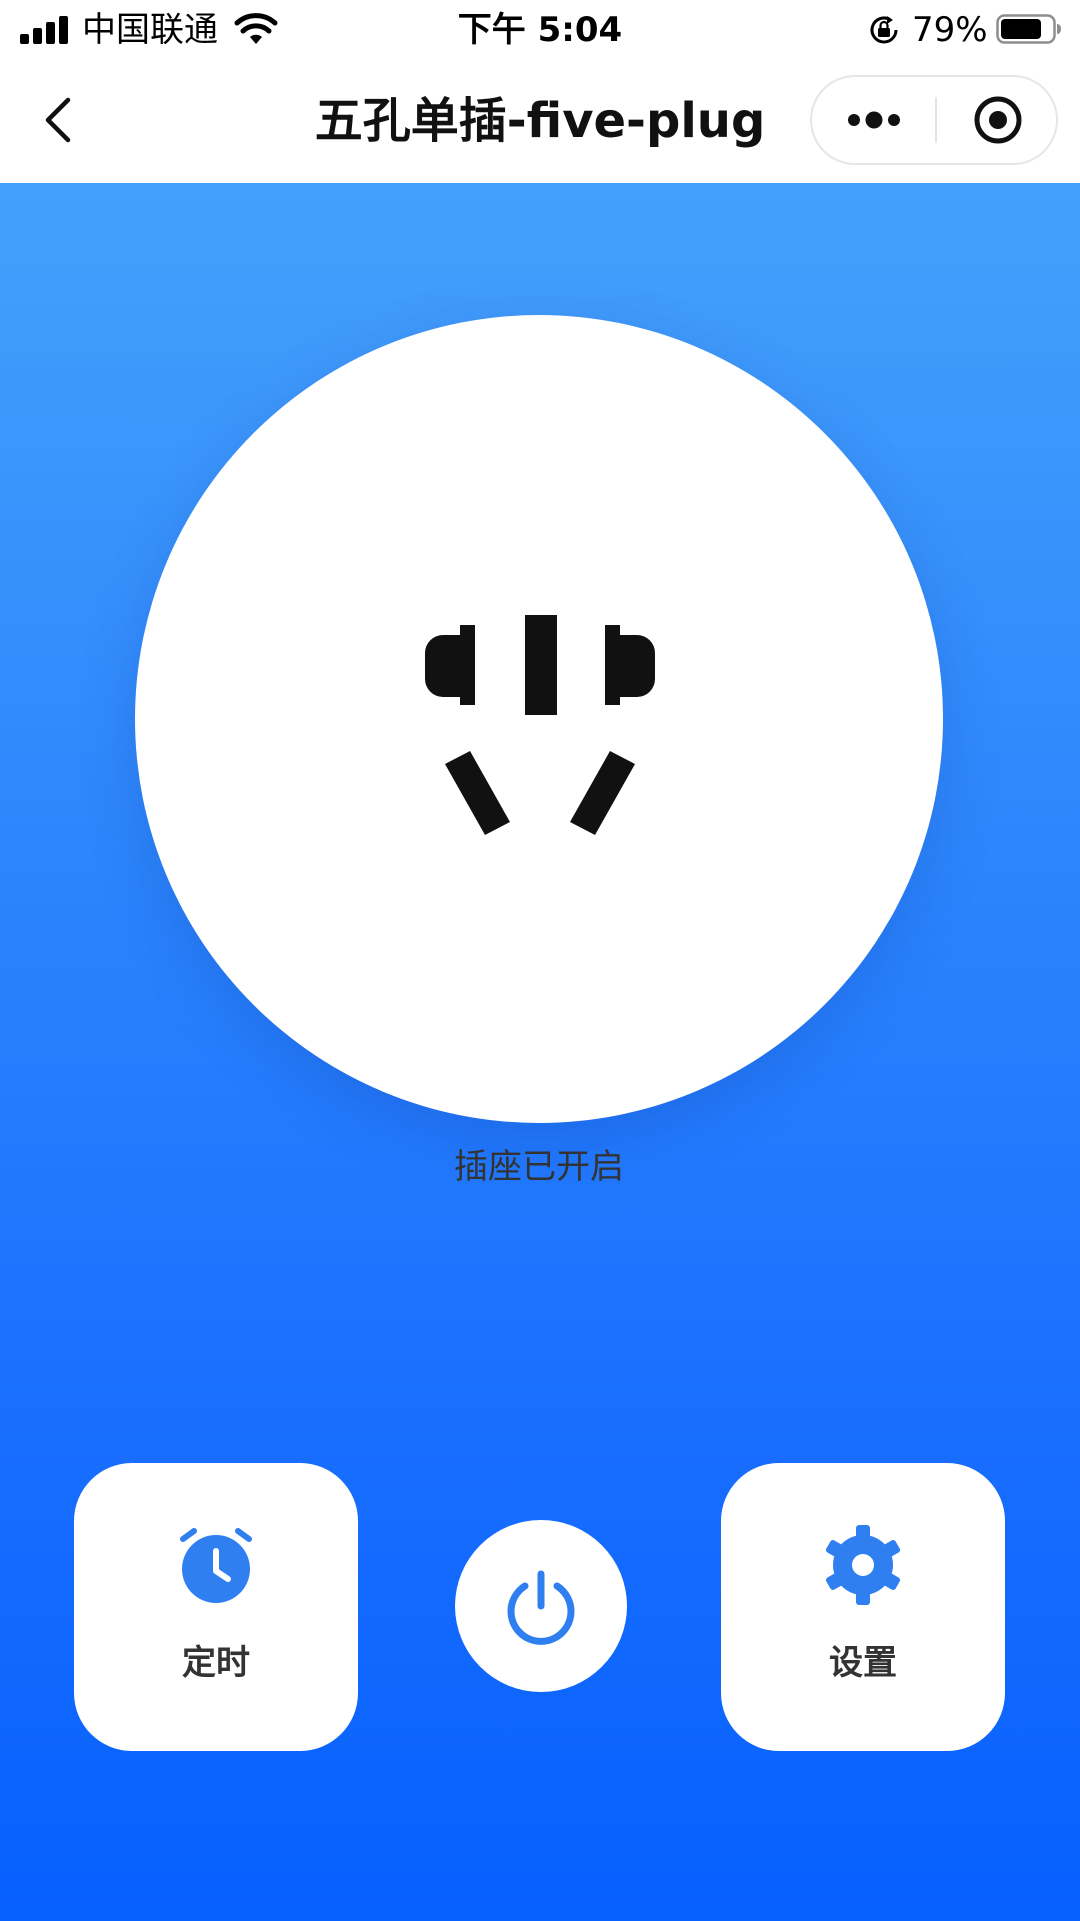 This screenshot has width=1080, height=1921. What do you see at coordinates (216, 1607) in the screenshot?
I see `timer-button: 定时` at bounding box center [216, 1607].